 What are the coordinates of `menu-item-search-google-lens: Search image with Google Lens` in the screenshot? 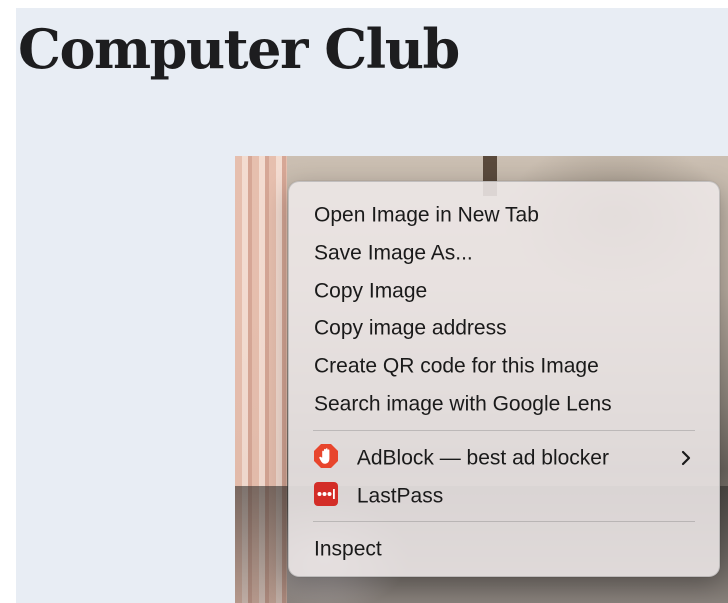 It's located at (504, 404).